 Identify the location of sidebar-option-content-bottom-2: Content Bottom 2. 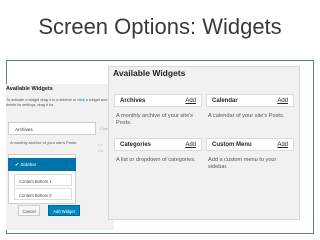
(43, 194).